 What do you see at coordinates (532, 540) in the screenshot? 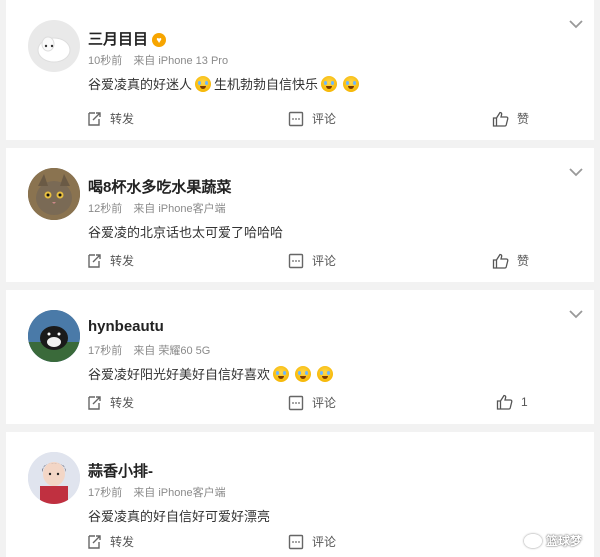
I see `weibo-logo-icon` at bounding box center [532, 540].